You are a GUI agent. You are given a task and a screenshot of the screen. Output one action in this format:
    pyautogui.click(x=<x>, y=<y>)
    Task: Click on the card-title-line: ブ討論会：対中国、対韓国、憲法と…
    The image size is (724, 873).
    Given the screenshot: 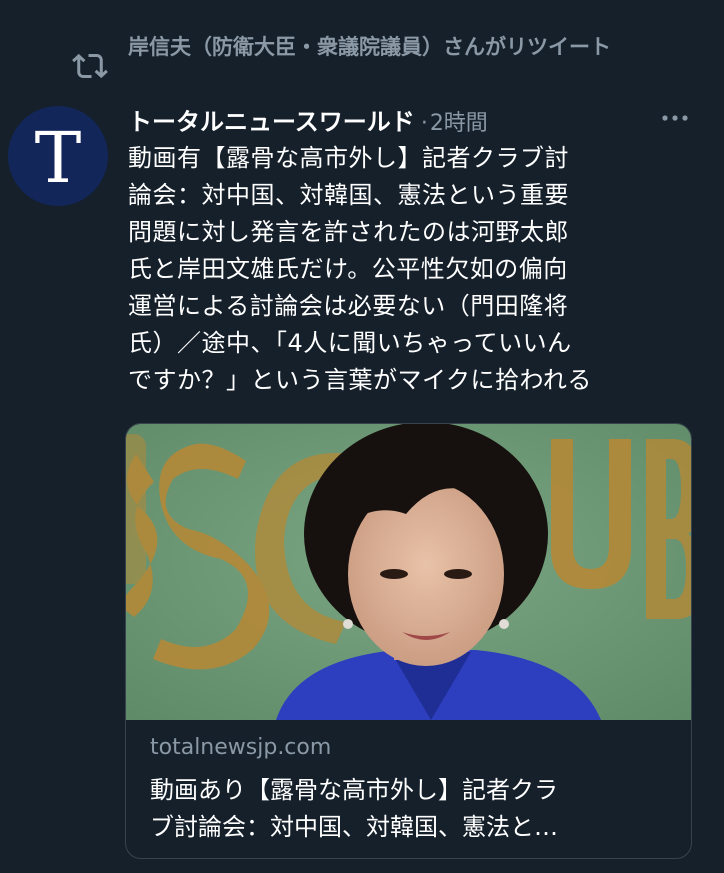 What is the action you would take?
    pyautogui.click(x=354, y=827)
    